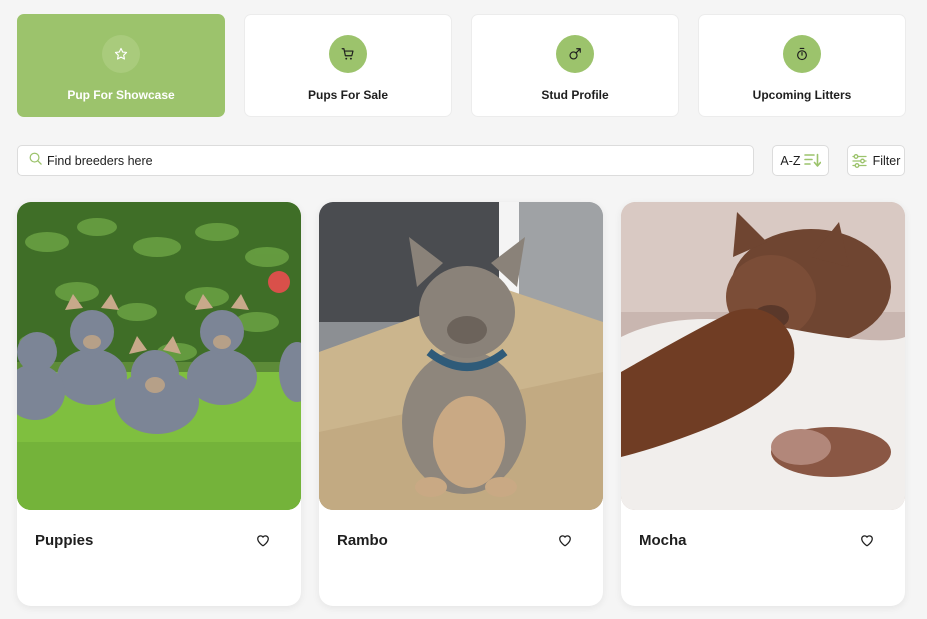 The height and width of the screenshot is (619, 927). I want to click on tab-pup-for-showcase: Pup For Showcase, so click(121, 65).